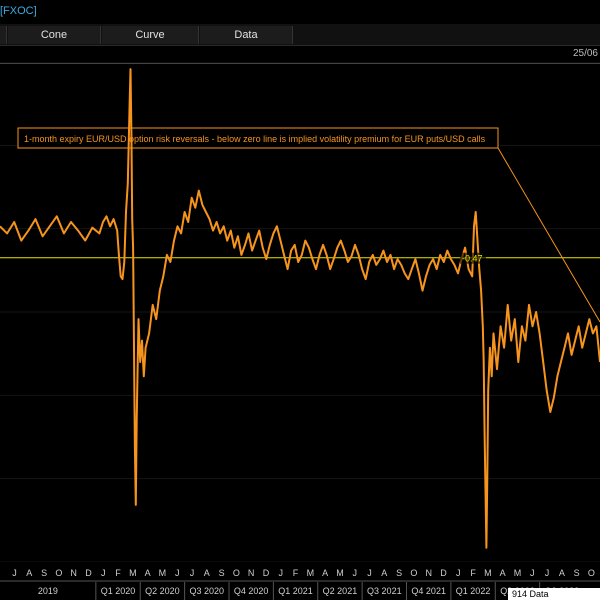  Describe the element at coordinates (300, 12) in the screenshot. I see `title-bar: [FXOC]` at that location.